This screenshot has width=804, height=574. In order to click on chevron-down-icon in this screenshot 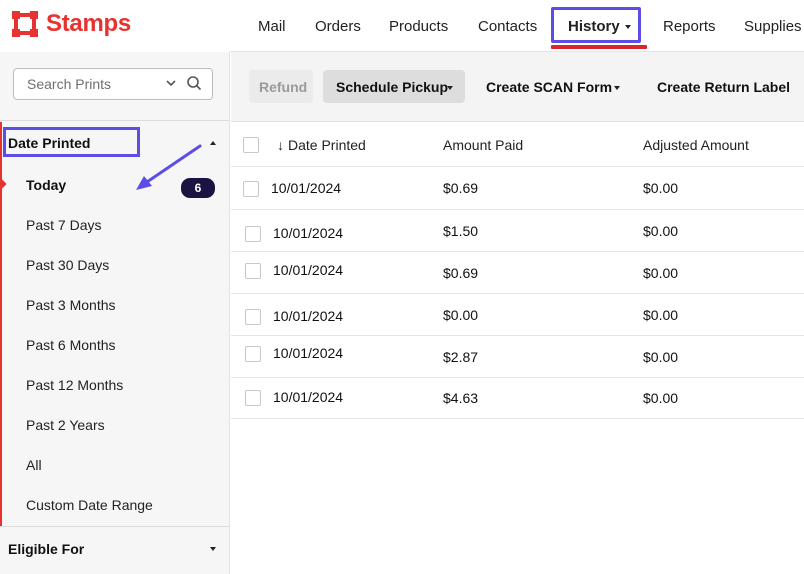, I will do `click(171, 83)`.